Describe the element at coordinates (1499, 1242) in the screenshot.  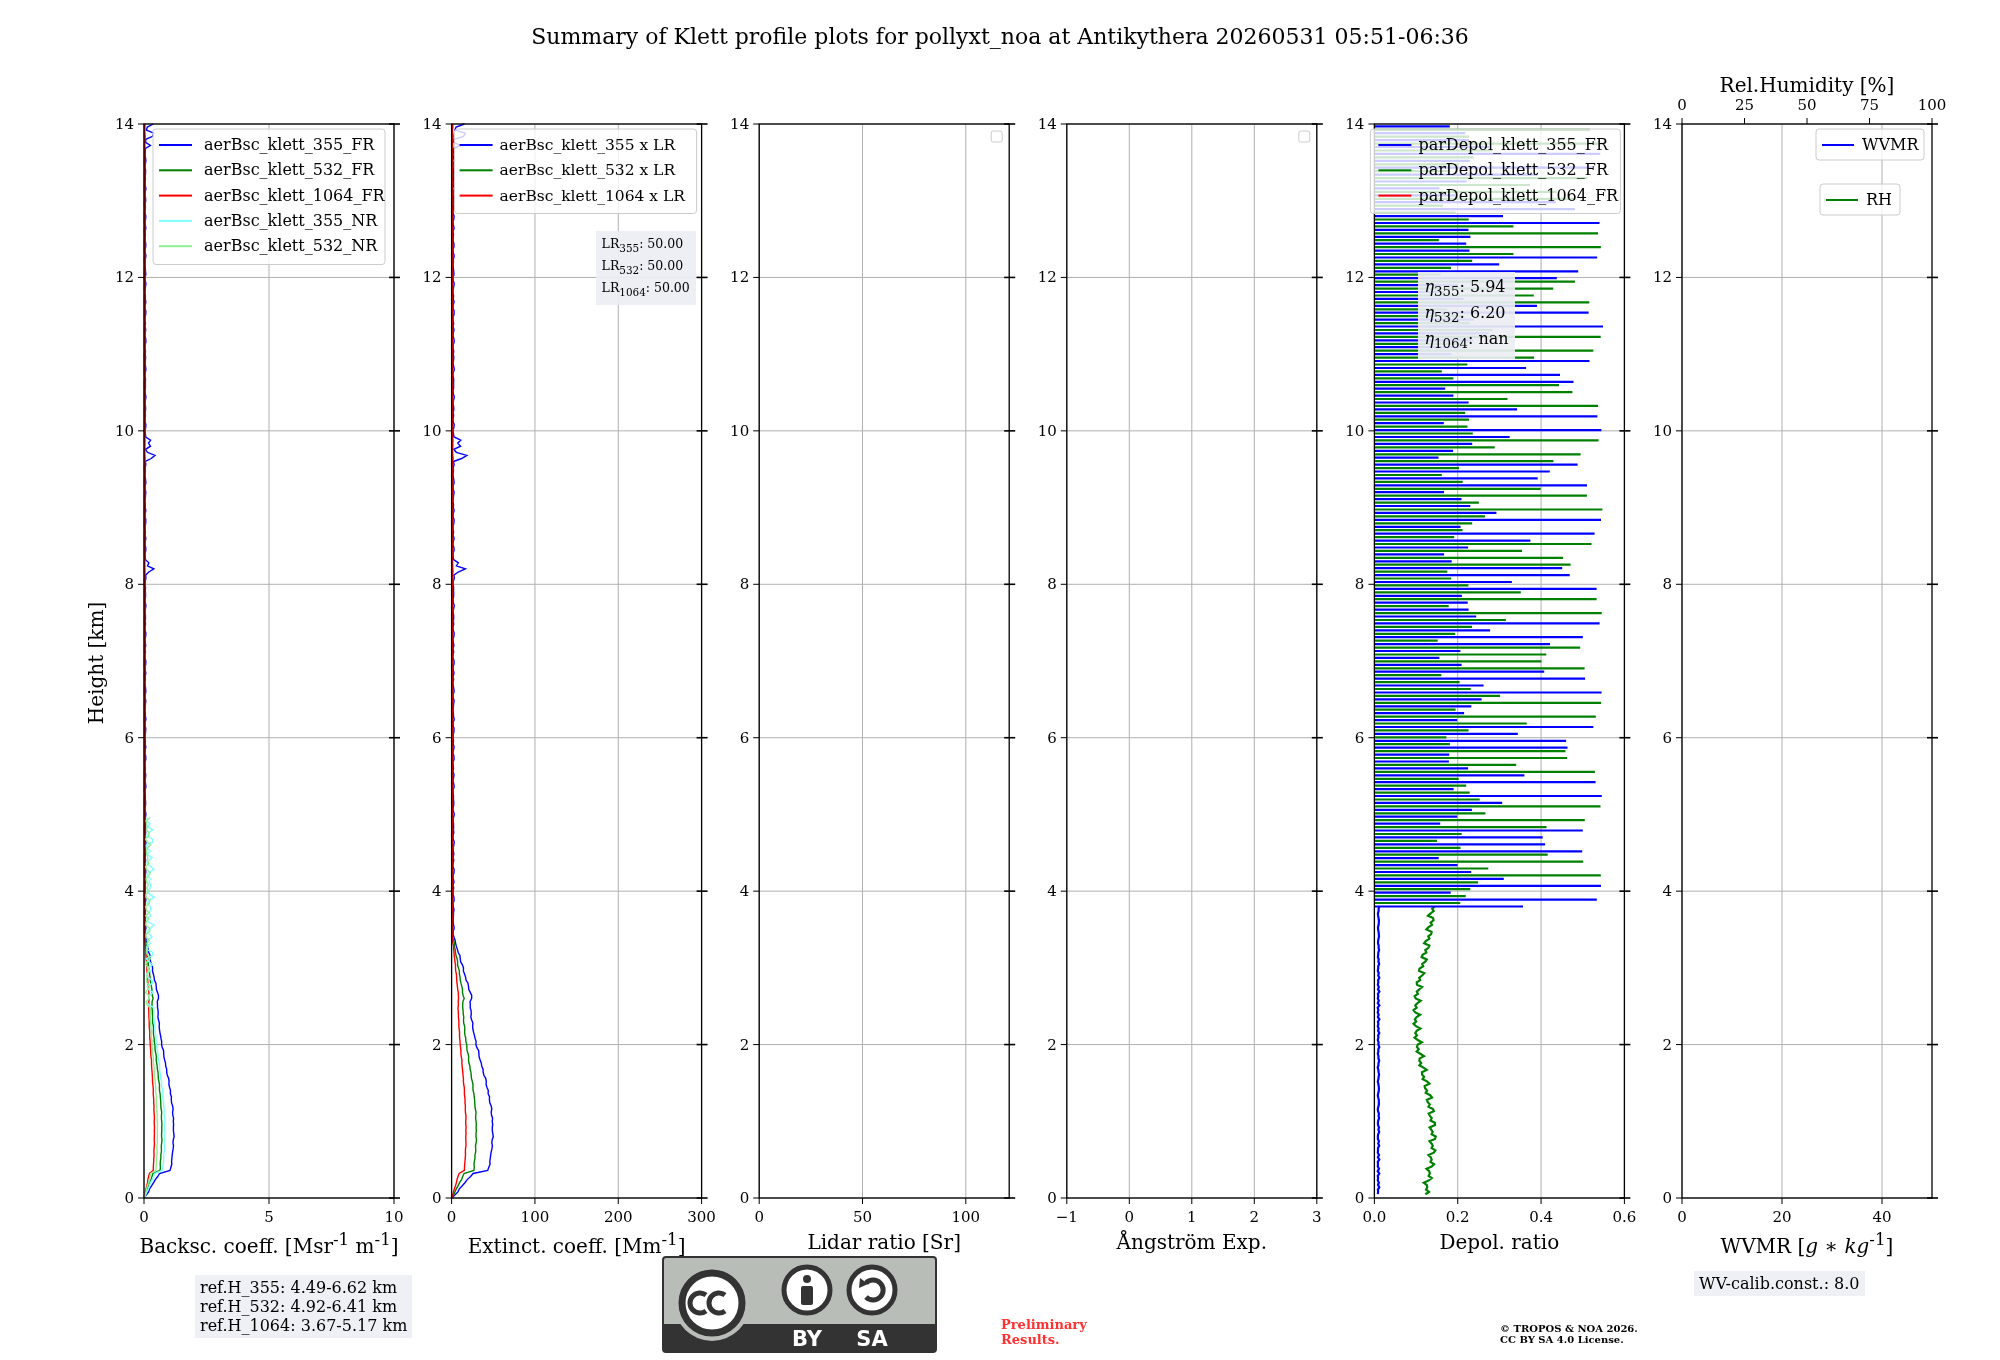
I see `axis-label: Depol. ratio` at that location.